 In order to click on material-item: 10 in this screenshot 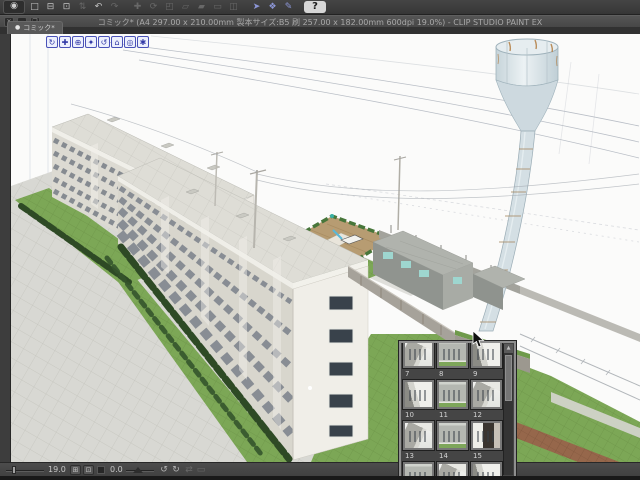, I will do `click(418, 431)`.